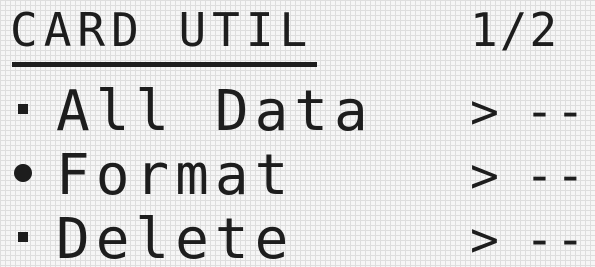  What do you see at coordinates (175, 237) in the screenshot?
I see `menu-item-label: Delete` at bounding box center [175, 237].